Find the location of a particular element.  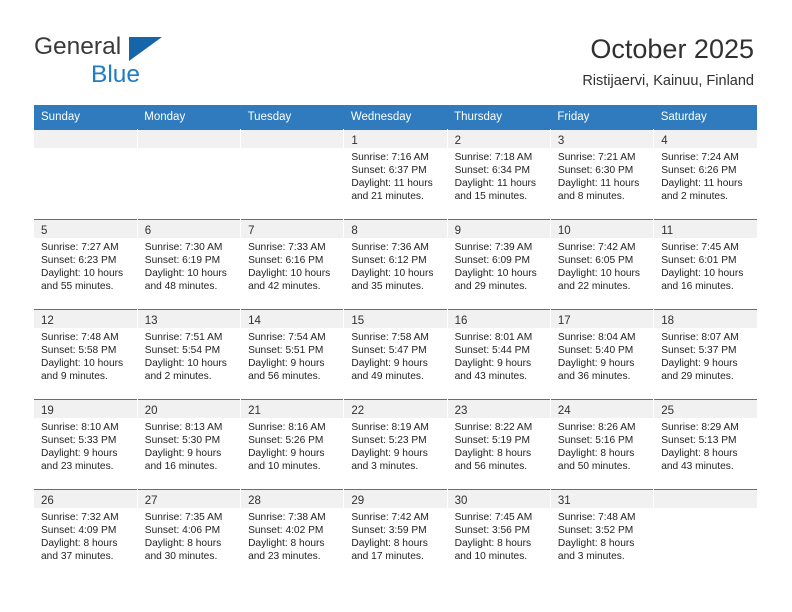

sunrise-text: Sunrise: 7:21 AM is located at coordinates (596, 157).